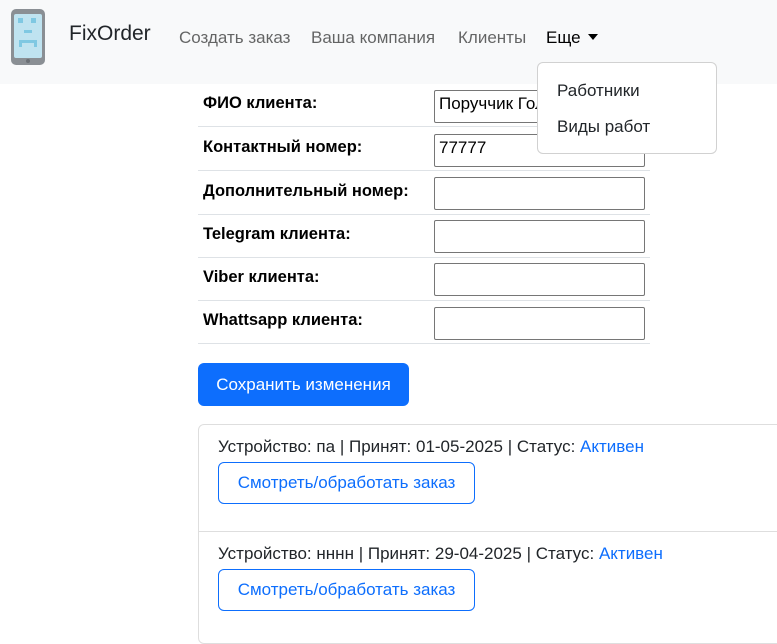 This screenshot has width=777, height=644. I want to click on telegram-label: Telegram клиента:, so click(277, 234).